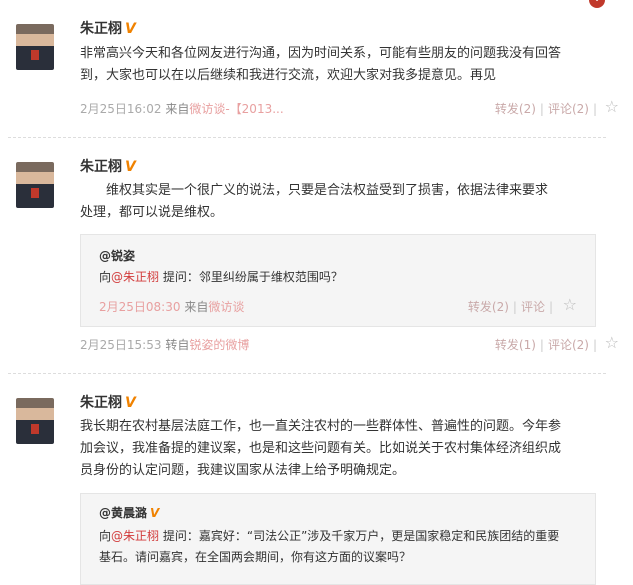 Image resolution: width=633 pixels, height=585 pixels. I want to click on source-label: 来自, so click(177, 109).